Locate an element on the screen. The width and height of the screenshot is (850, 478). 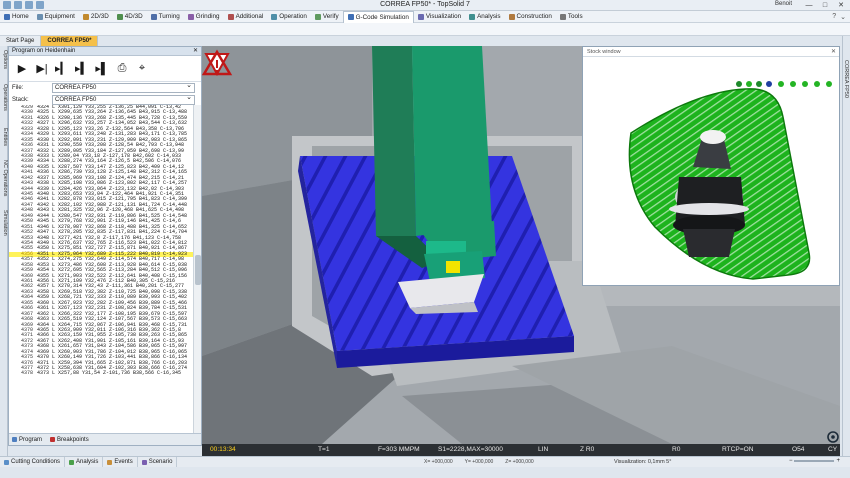
title-bar: CORREA FP50* - TopSolid 7 Benoit — □ ✕ is located at coordinates (425, 5).